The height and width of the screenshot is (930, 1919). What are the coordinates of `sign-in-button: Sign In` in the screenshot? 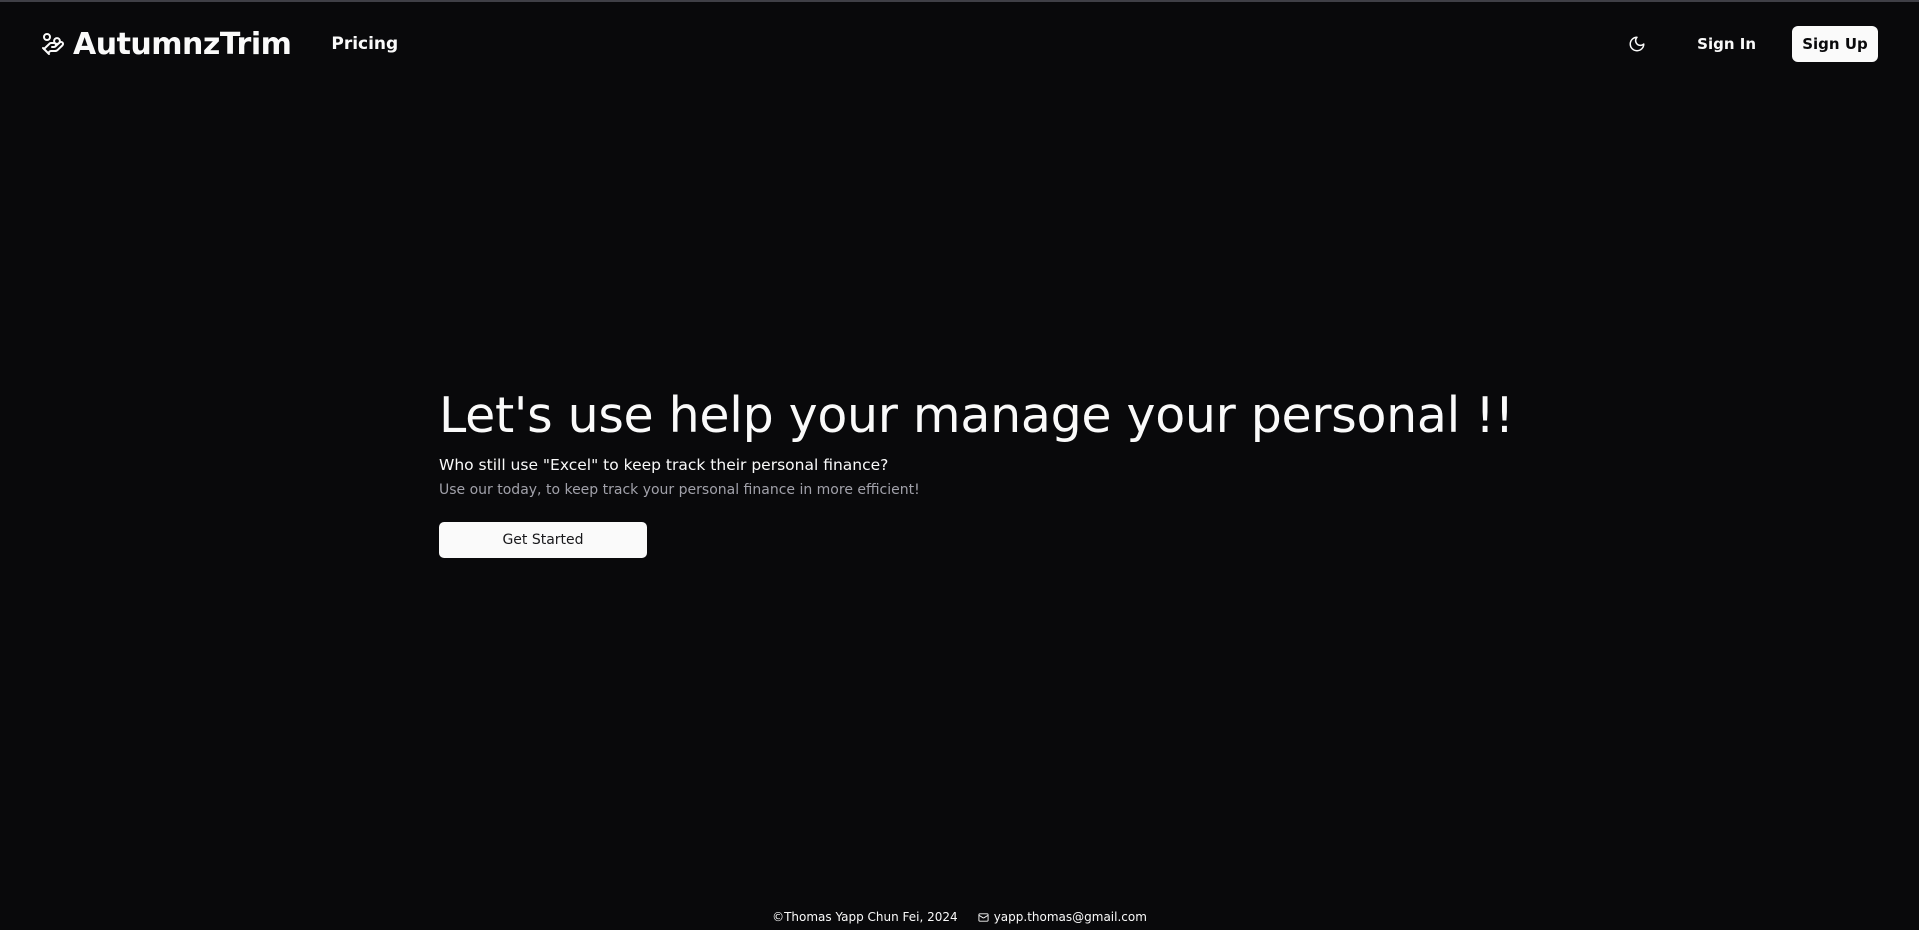 It's located at (1726, 44).